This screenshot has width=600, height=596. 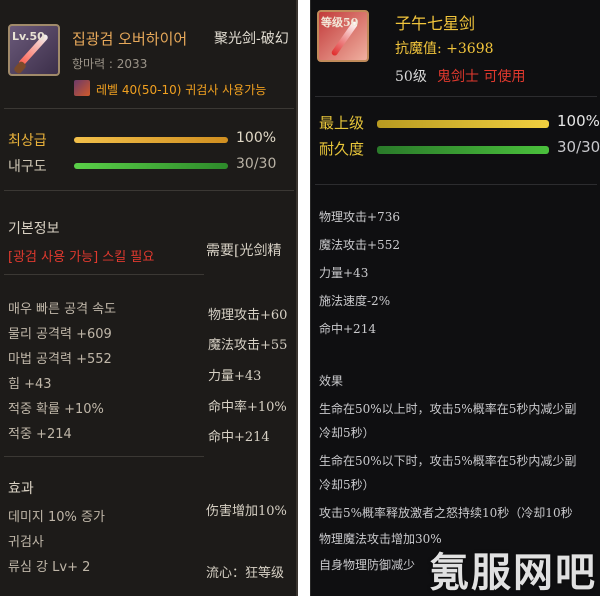 I want to click on stat: 施法速度-2%, so click(x=355, y=301).